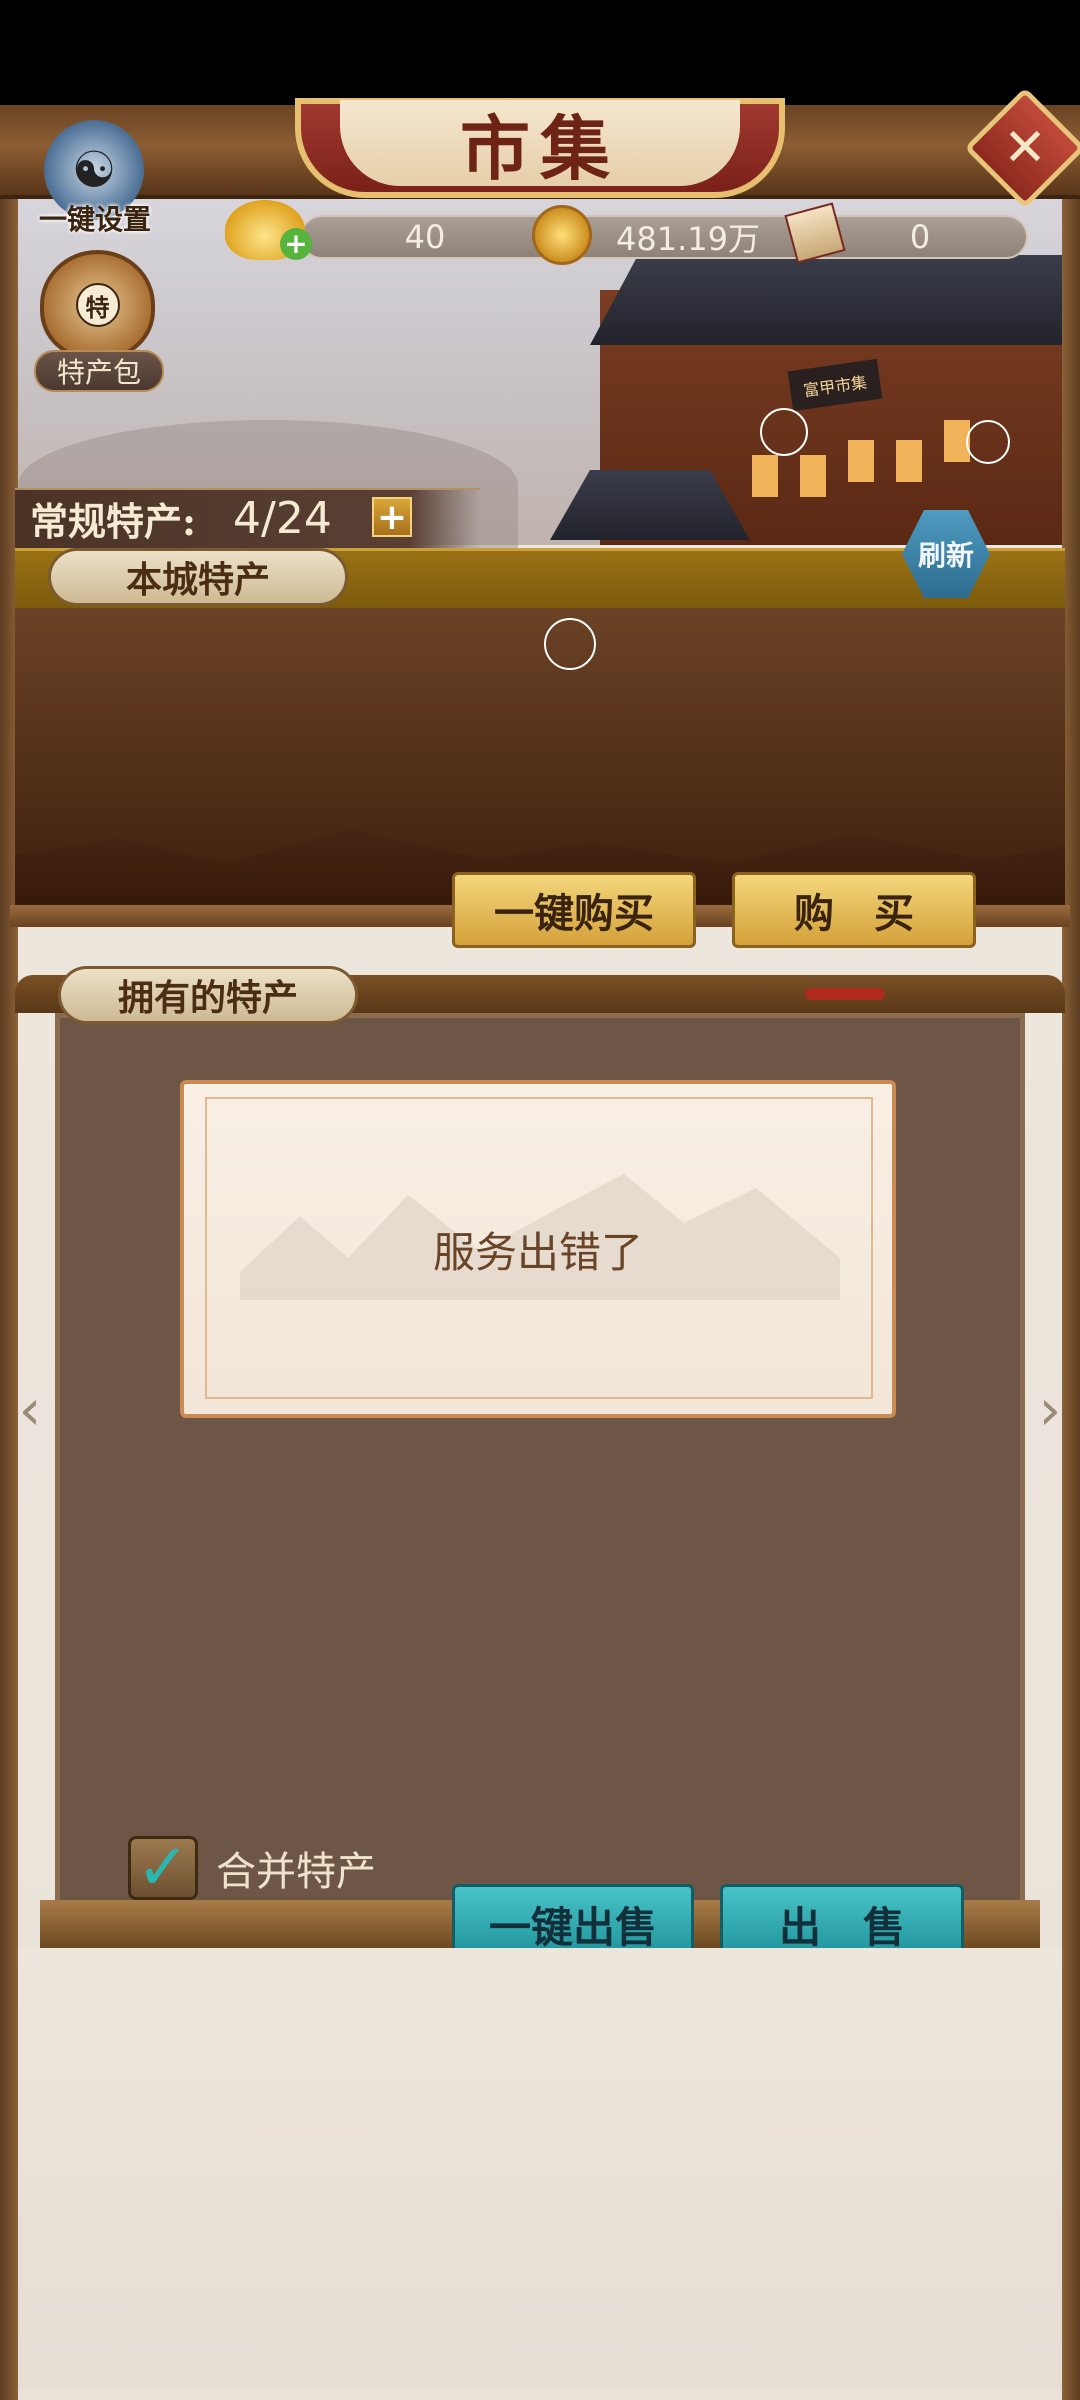 Image resolution: width=1080 pixels, height=2400 pixels. Describe the element at coordinates (99, 371) in the screenshot. I see `bag-label: 特产包` at that location.